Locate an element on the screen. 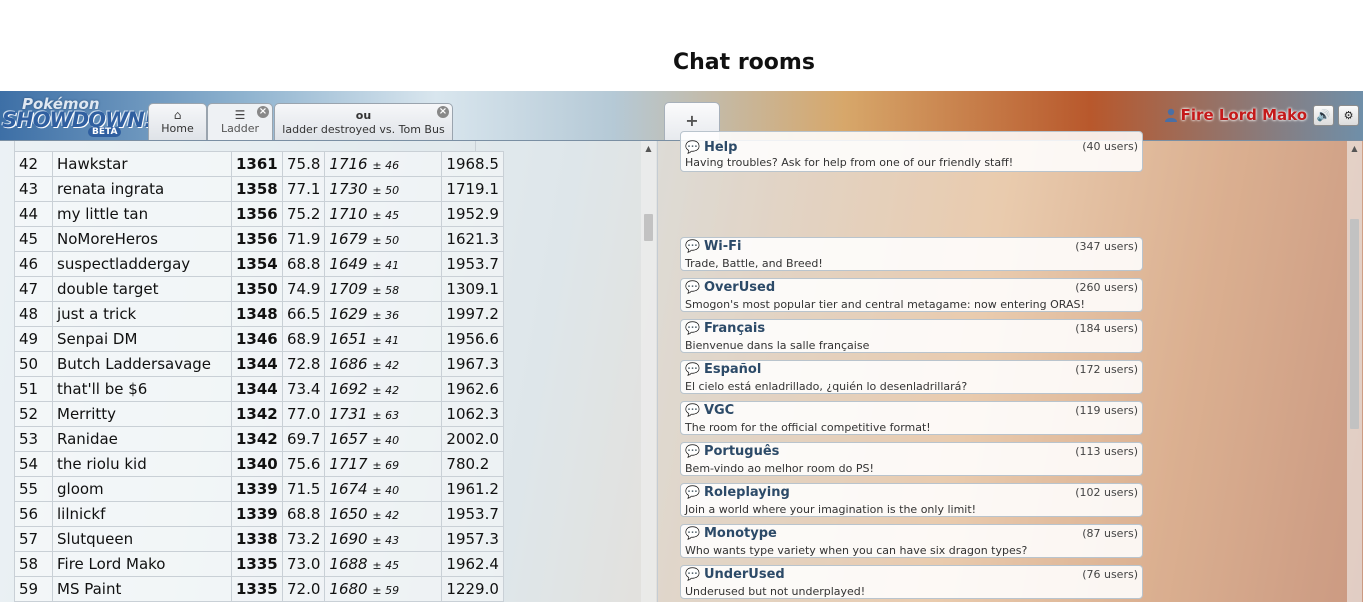 Image resolution: width=1363 pixels, height=602 pixels. glicko-cell: 1690 ± 43 is located at coordinates (383, 539).